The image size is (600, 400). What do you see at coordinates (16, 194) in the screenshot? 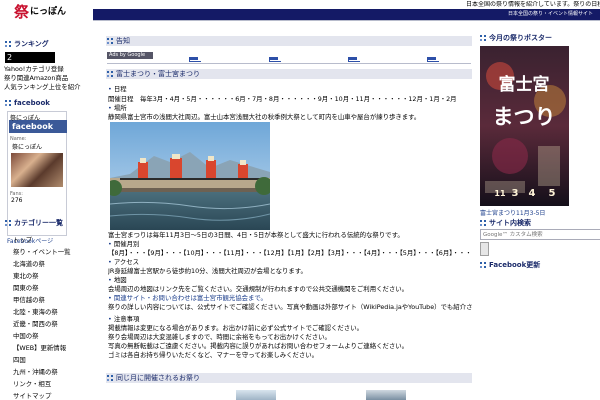
I see `facebook-fans-label: Fans:` at bounding box center [16, 194].